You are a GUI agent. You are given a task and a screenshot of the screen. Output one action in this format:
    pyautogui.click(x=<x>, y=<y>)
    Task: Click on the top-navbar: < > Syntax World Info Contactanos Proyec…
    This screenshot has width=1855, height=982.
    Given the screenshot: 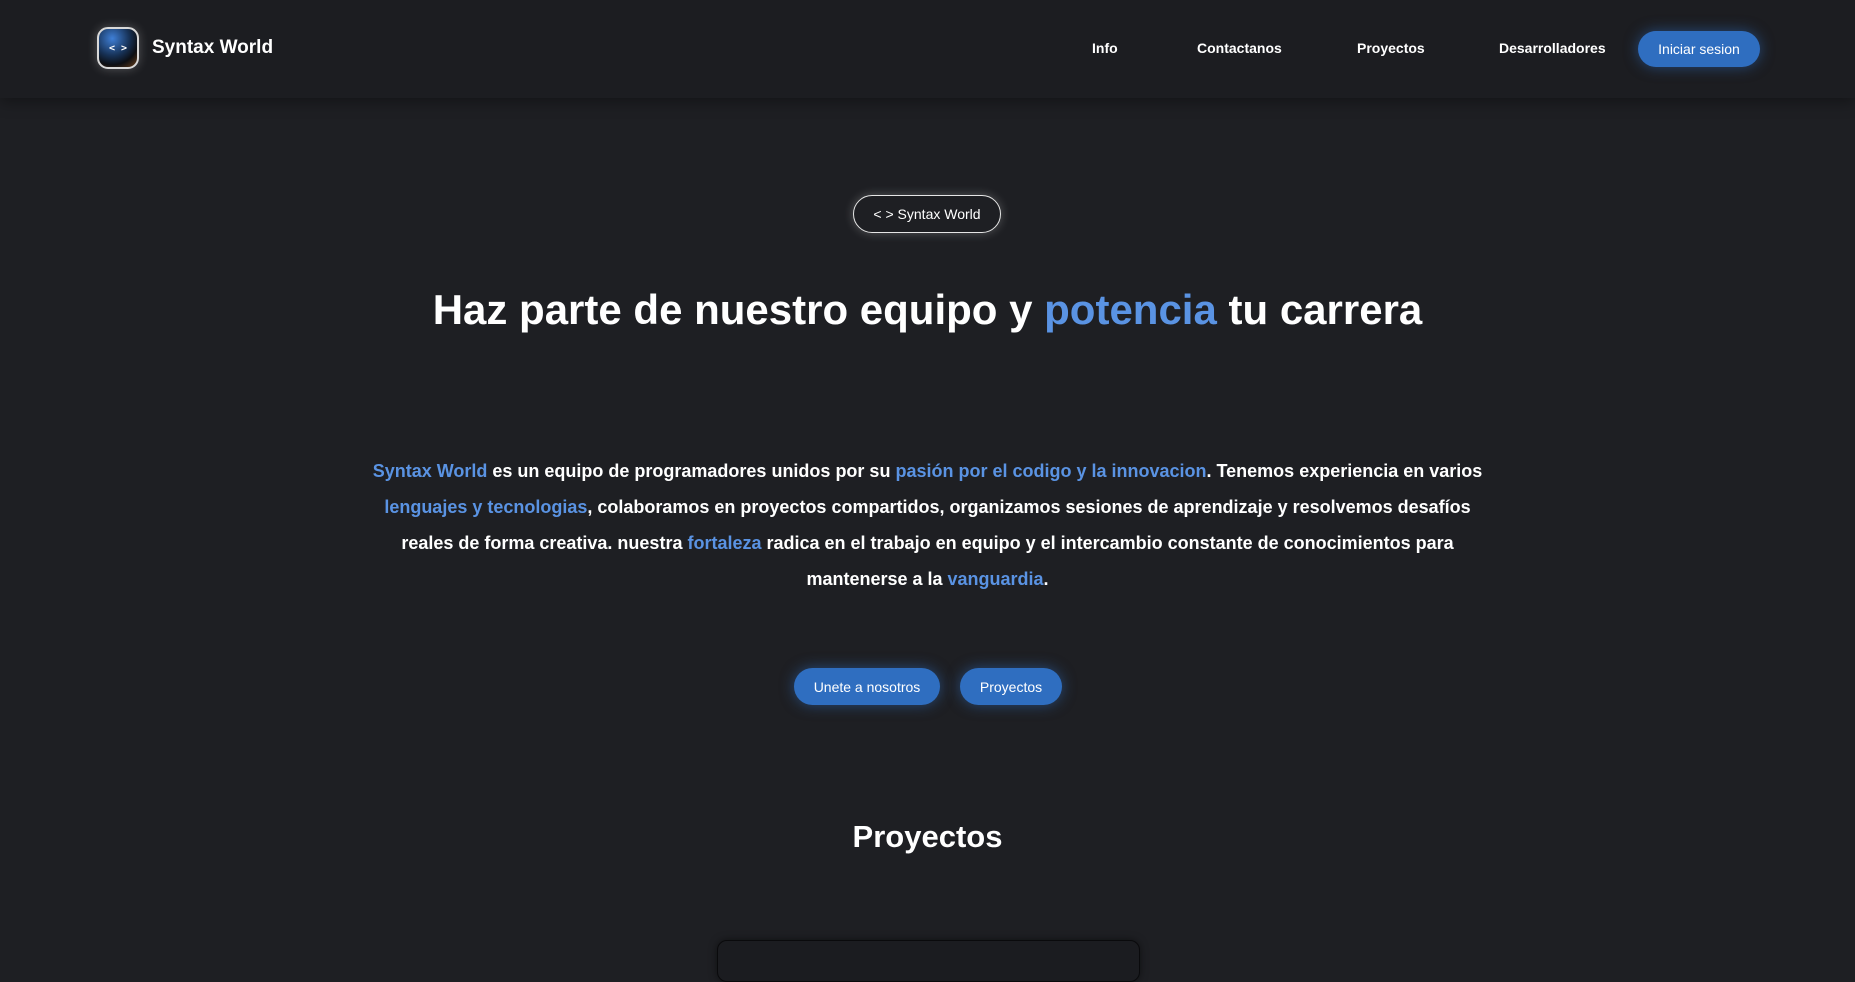 What is the action you would take?
    pyautogui.click(x=927, y=49)
    